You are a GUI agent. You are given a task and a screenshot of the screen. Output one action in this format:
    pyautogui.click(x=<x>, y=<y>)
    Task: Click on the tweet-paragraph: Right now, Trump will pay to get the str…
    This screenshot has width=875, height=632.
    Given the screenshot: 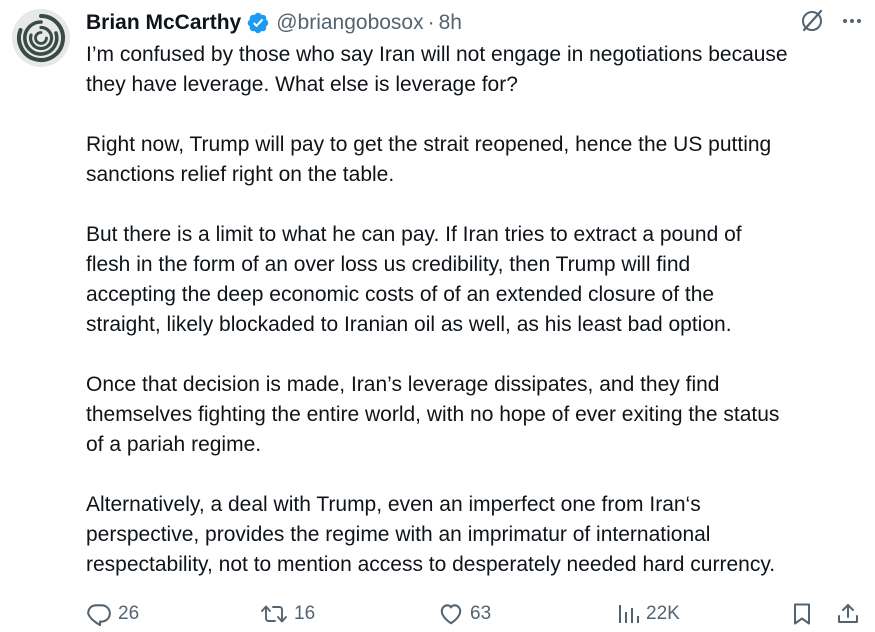 What is the action you would take?
    pyautogui.click(x=429, y=159)
    